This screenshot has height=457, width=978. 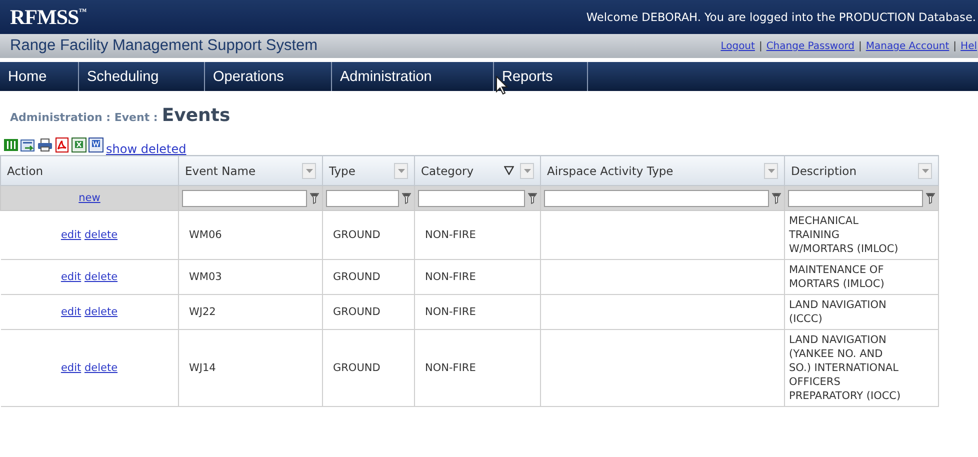 What do you see at coordinates (205, 276) in the screenshot?
I see `table-cell: WM03` at bounding box center [205, 276].